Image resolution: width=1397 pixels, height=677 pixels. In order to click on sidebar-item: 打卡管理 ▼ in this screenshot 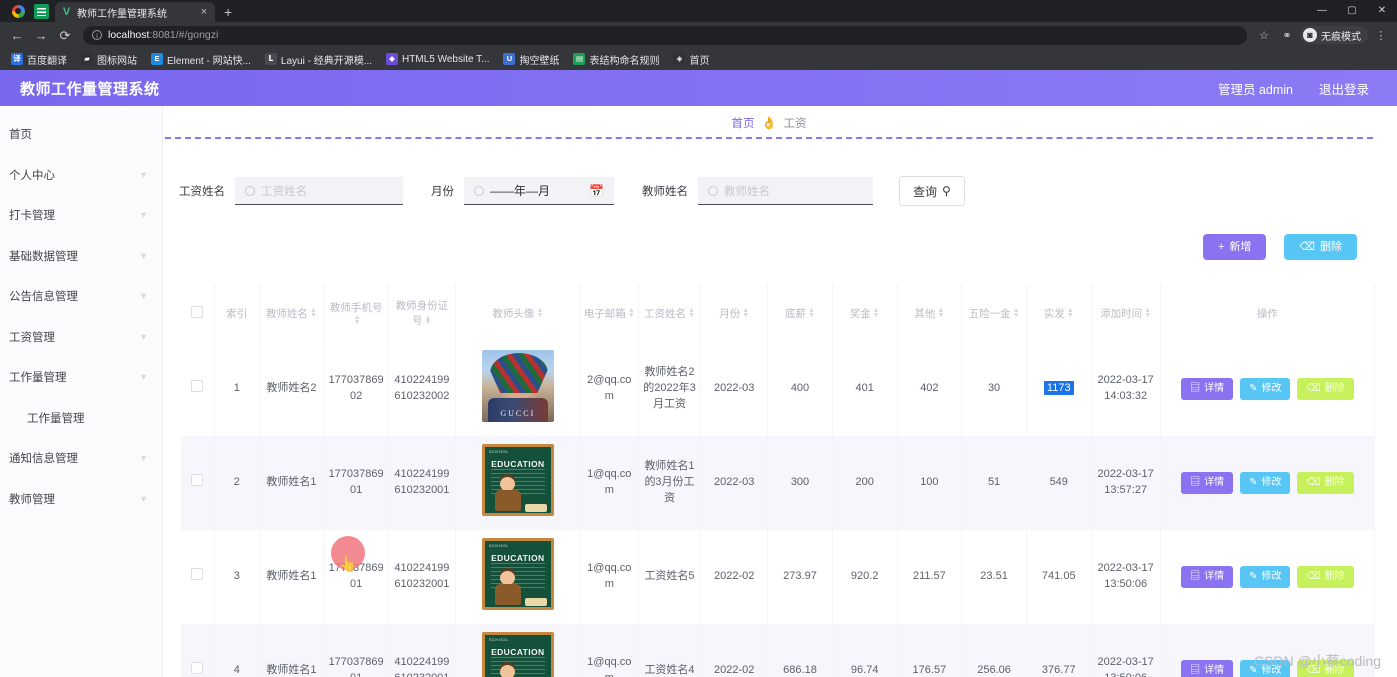, I will do `click(81, 215)`.